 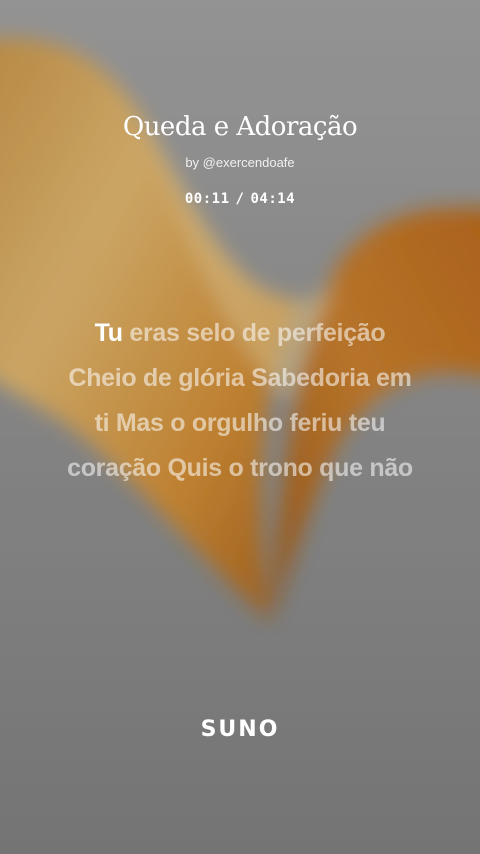 What do you see at coordinates (240, 162) in the screenshot?
I see `artist-byline: by @exercendoafe` at bounding box center [240, 162].